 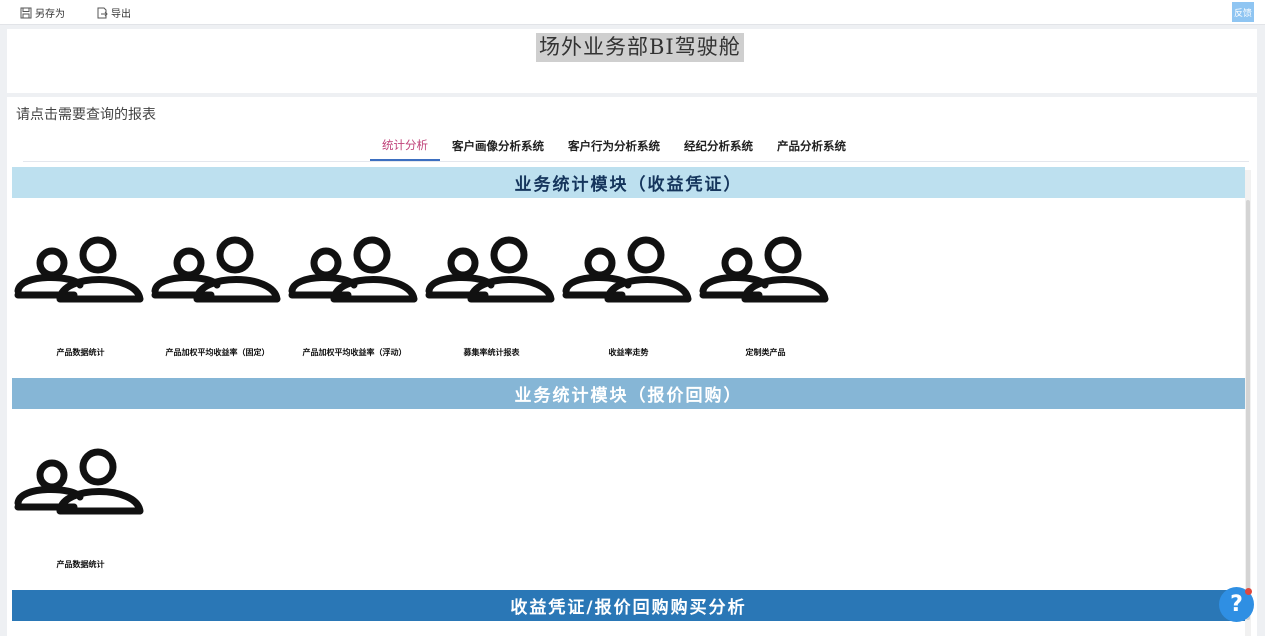 I want to click on tab-customer-profile: 客户画像分析系统, so click(x=498, y=146).